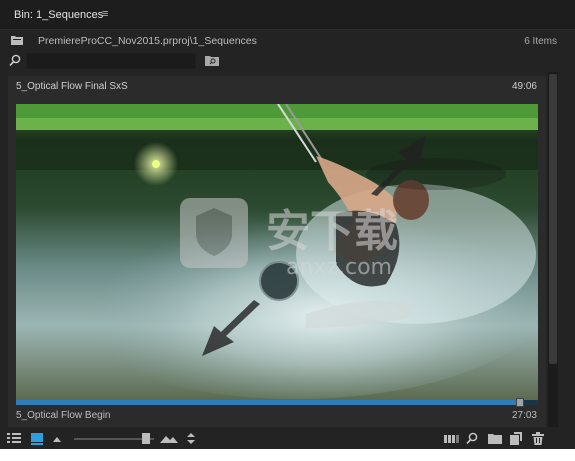 Image resolution: width=575 pixels, height=461 pixels. What do you see at coordinates (332, 231) in the screenshot?
I see `svg-text: 安下载` at bounding box center [332, 231].